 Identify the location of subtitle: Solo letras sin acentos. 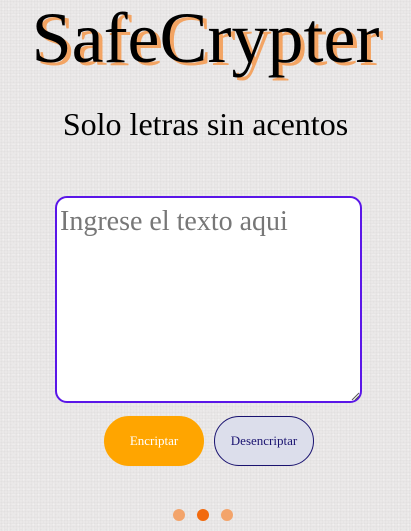
(205, 124).